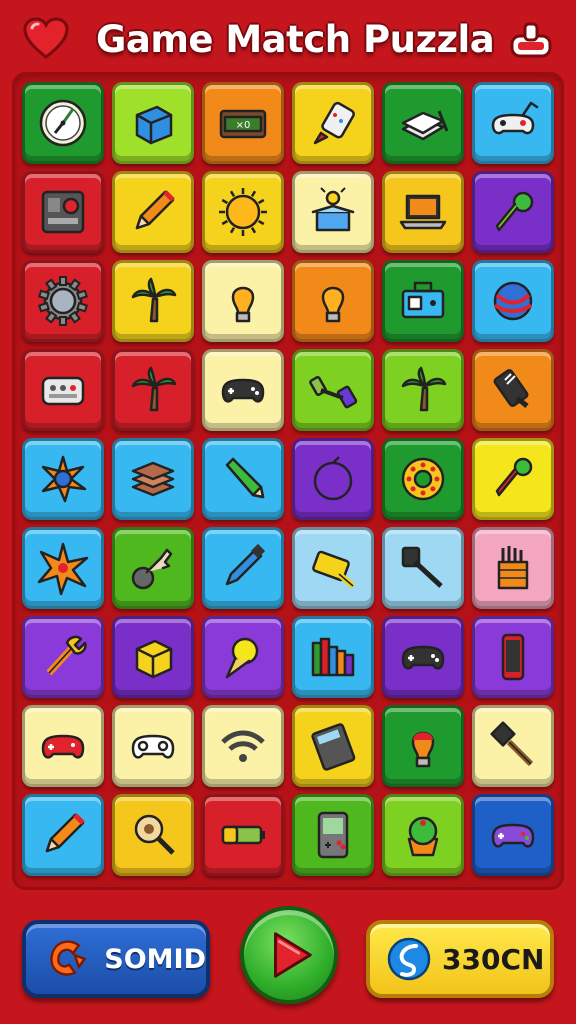 This screenshot has width=576, height=1024. I want to click on coins-button: 330CN, so click(460, 959).